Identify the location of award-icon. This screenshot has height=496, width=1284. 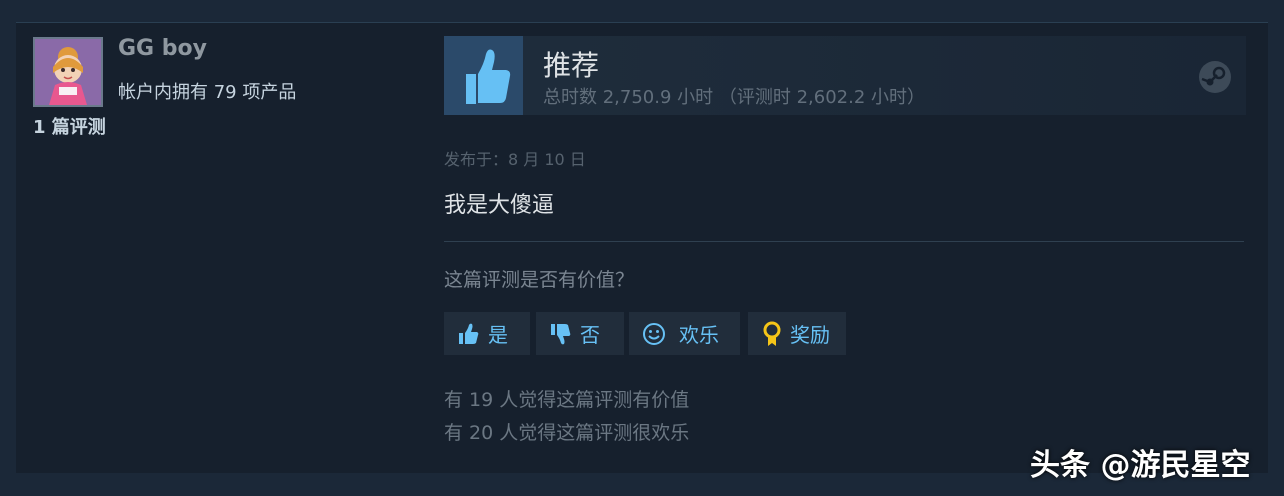
(772, 333).